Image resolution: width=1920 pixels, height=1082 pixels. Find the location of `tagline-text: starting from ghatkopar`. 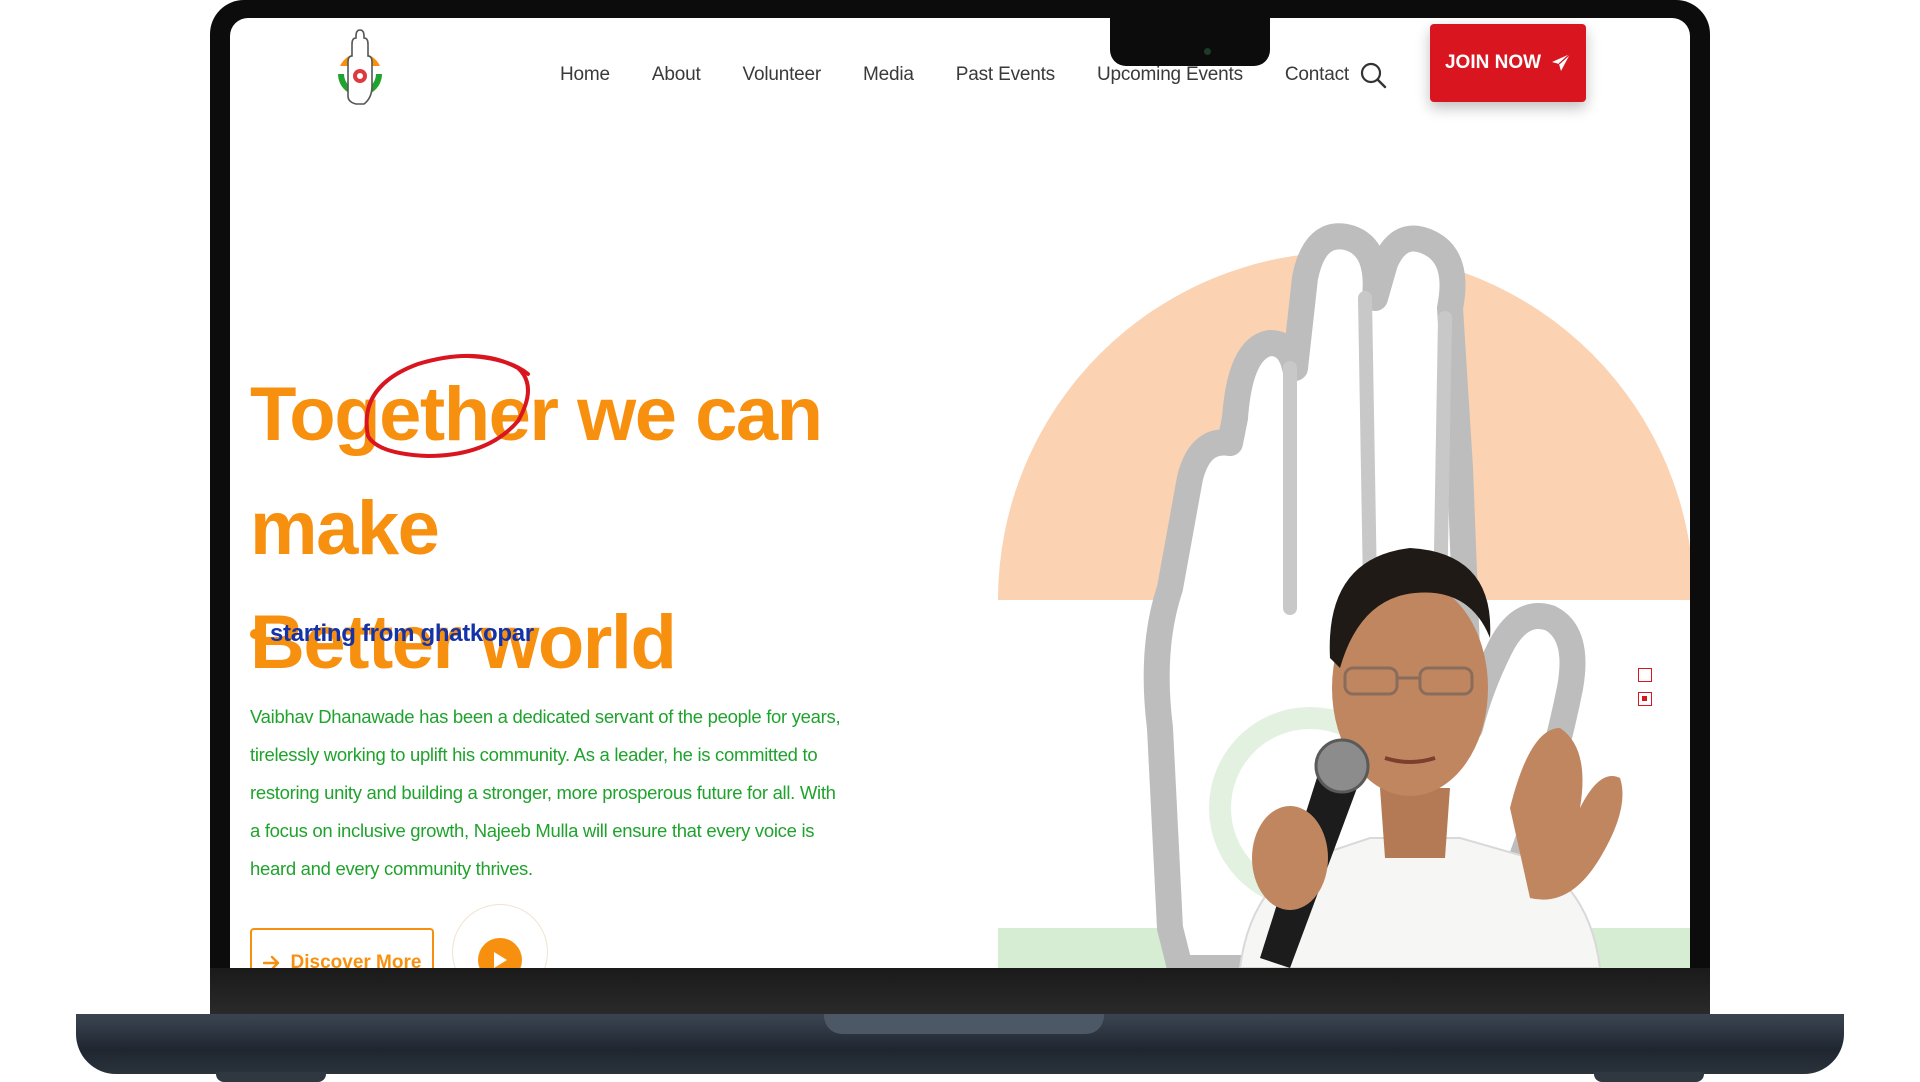

tagline-text: starting from ghatkopar is located at coordinates (402, 633).